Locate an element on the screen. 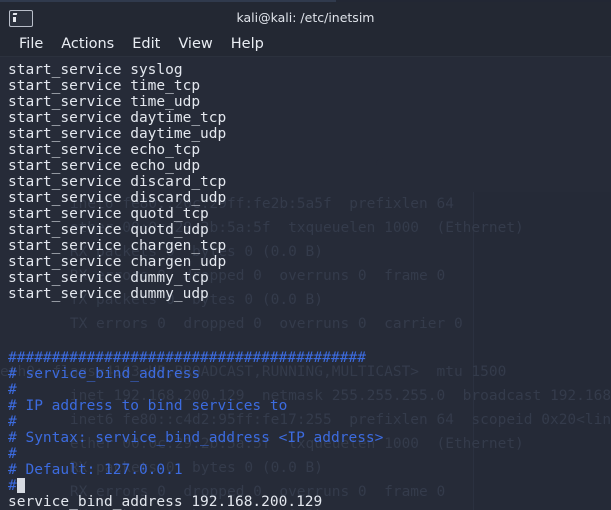 This screenshot has height=510, width=611. titlebar-accent-left is located at coordinates (168, 1).